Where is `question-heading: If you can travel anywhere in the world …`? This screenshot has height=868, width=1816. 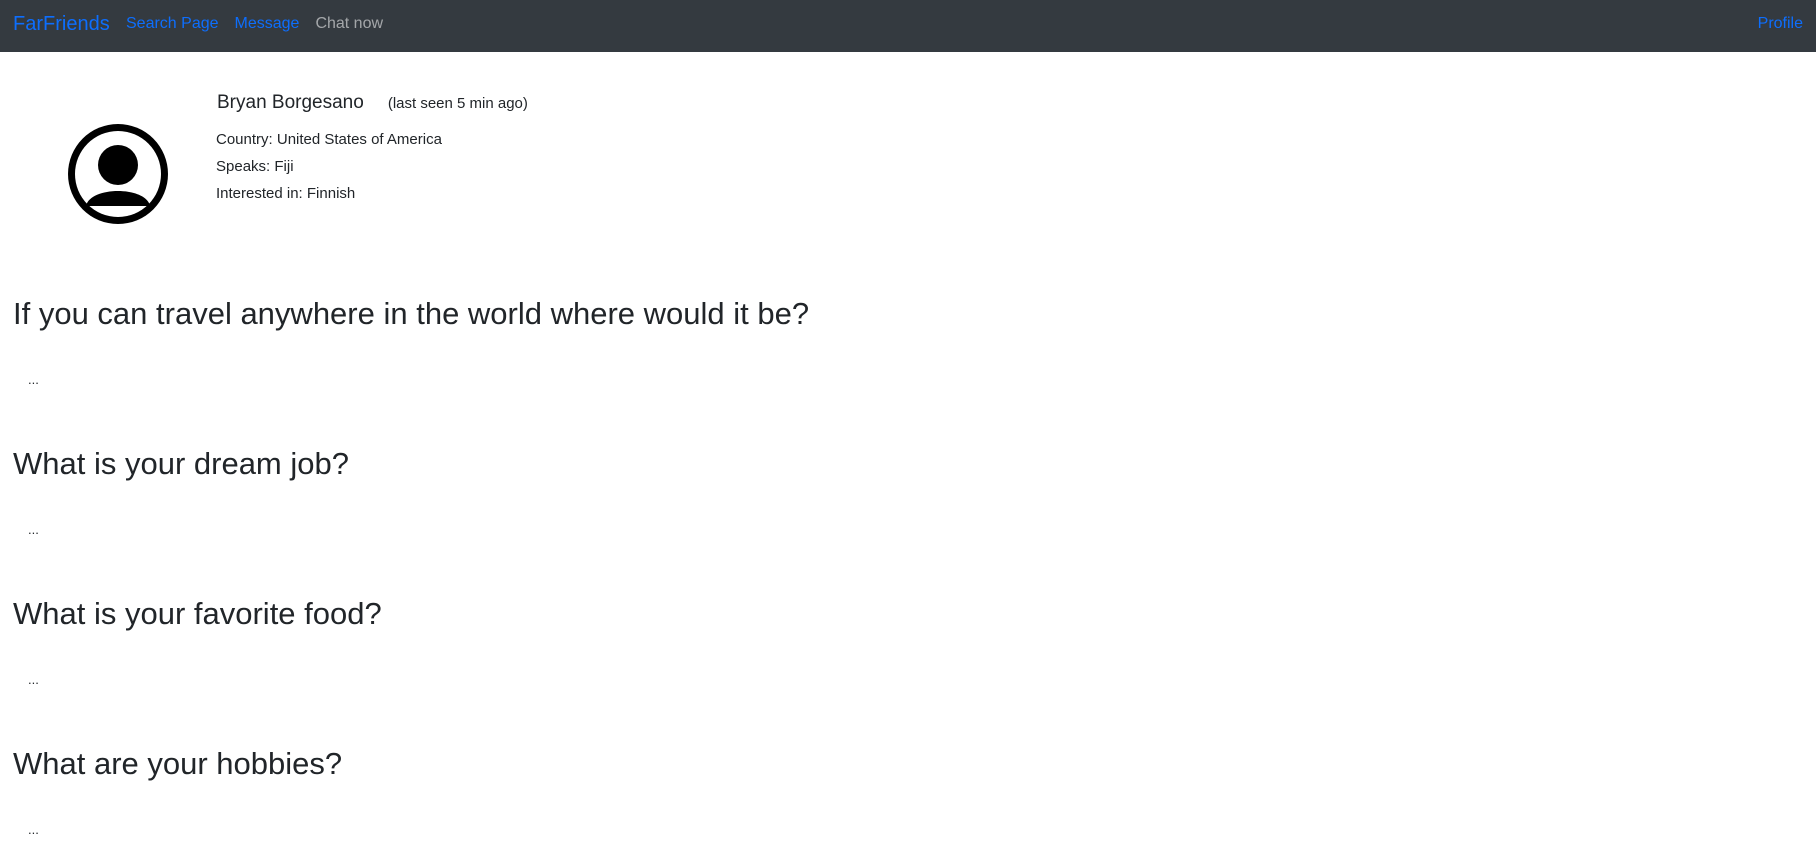
question-heading: If you can travel anywhere in the world … is located at coordinates (411, 313).